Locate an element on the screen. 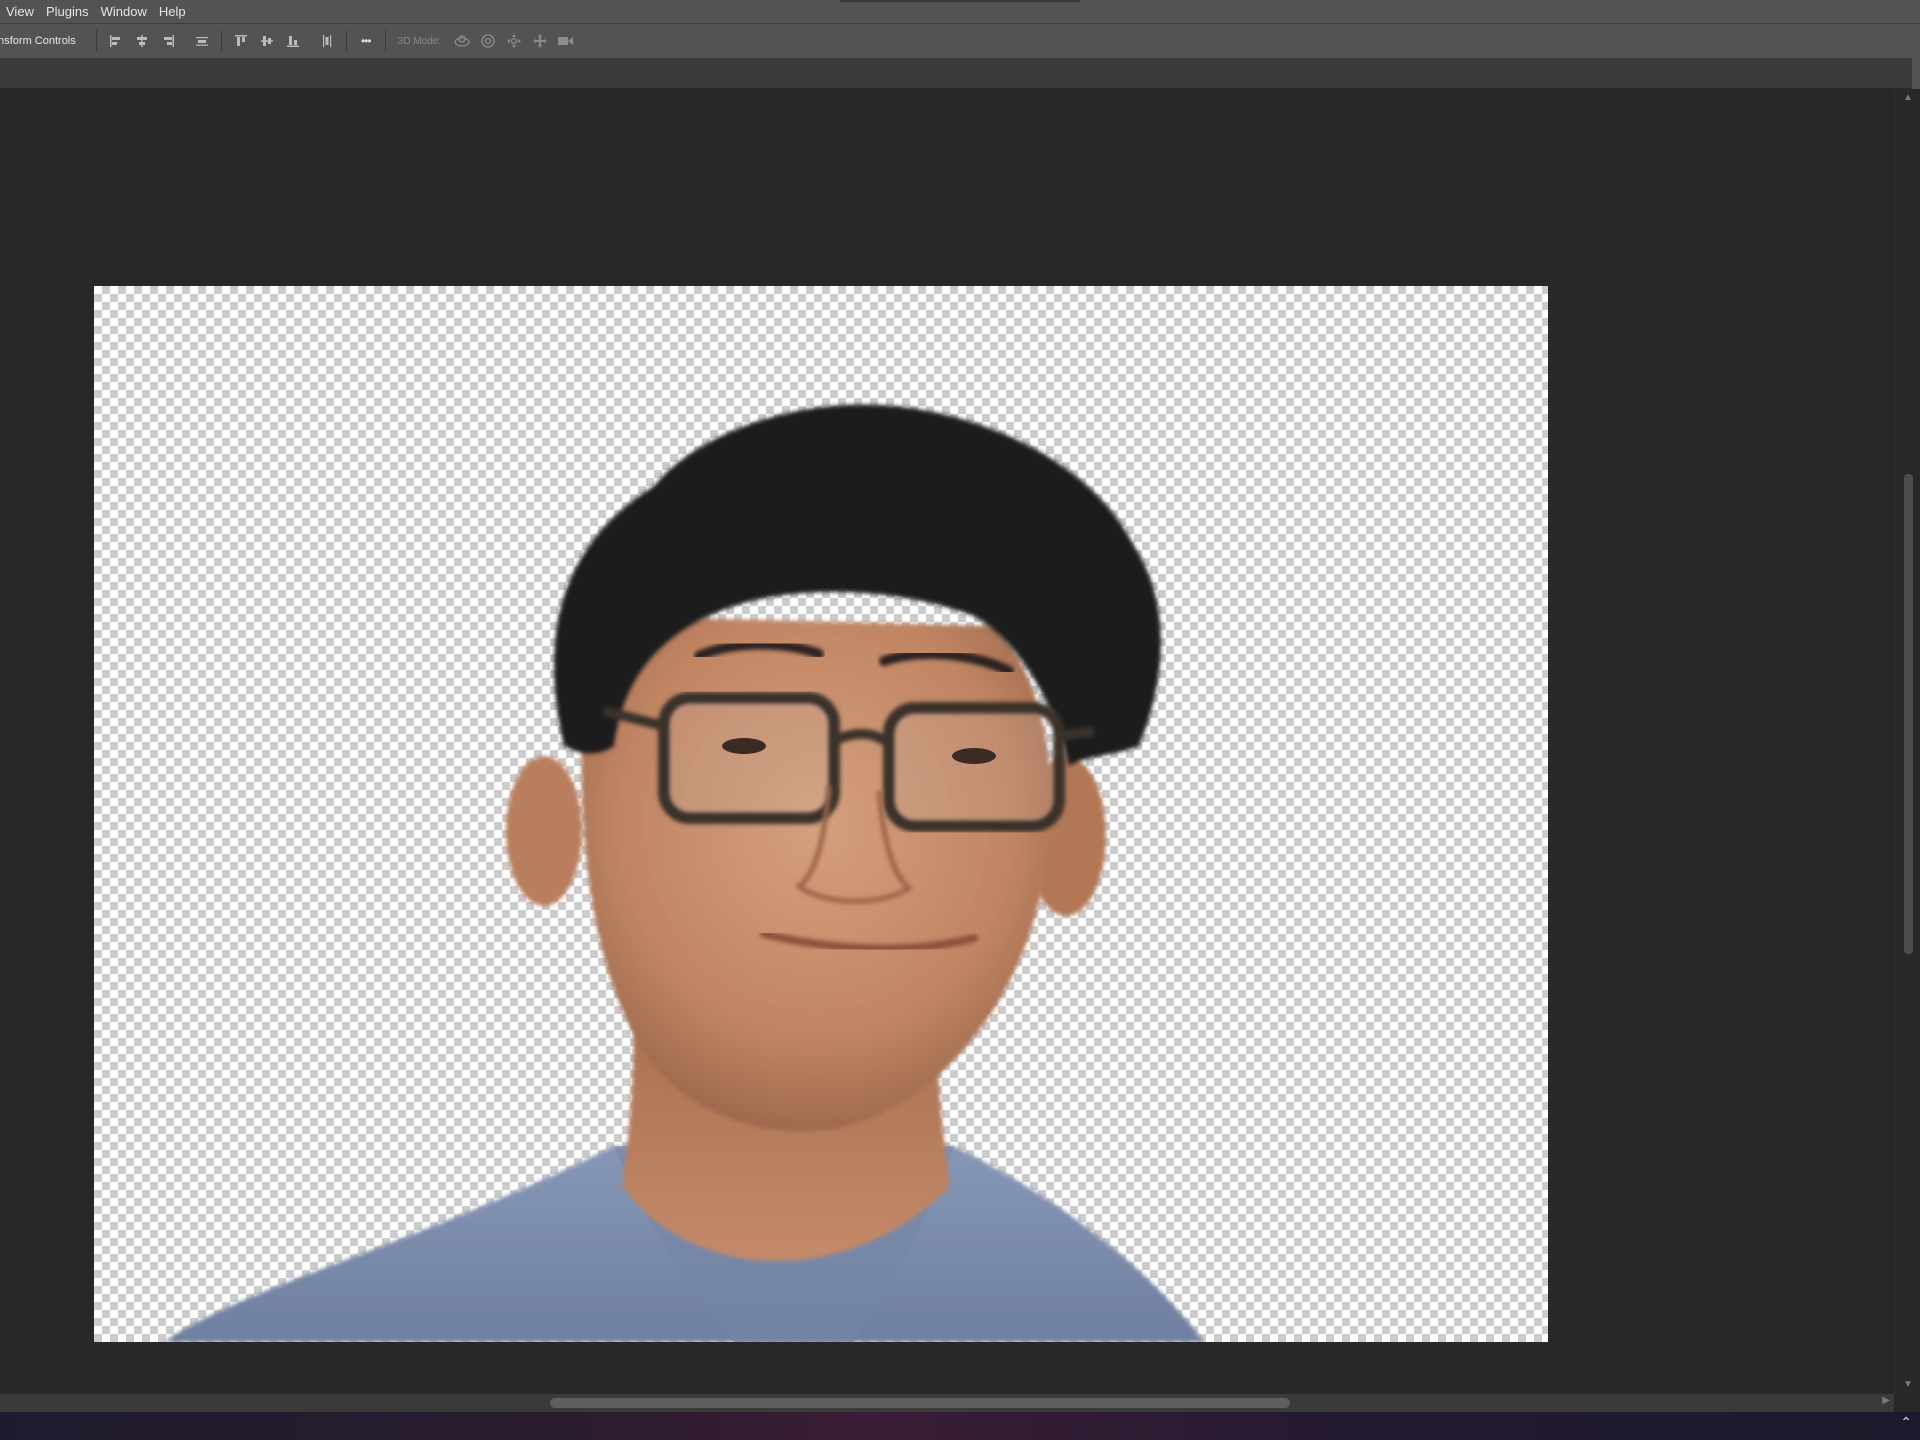 This screenshot has width=1920, height=1440. menu-plugins: Plugins is located at coordinates (67, 12).